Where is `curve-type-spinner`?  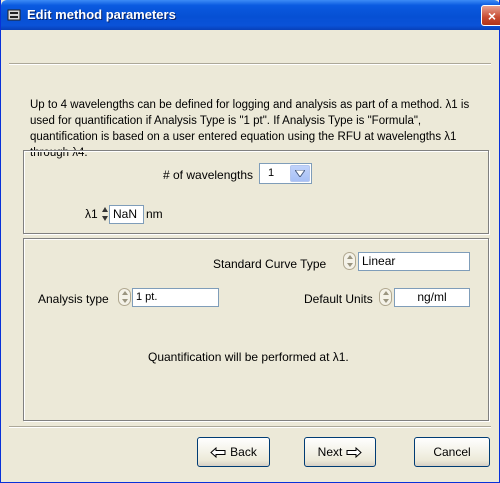 curve-type-spinner is located at coordinates (349, 261).